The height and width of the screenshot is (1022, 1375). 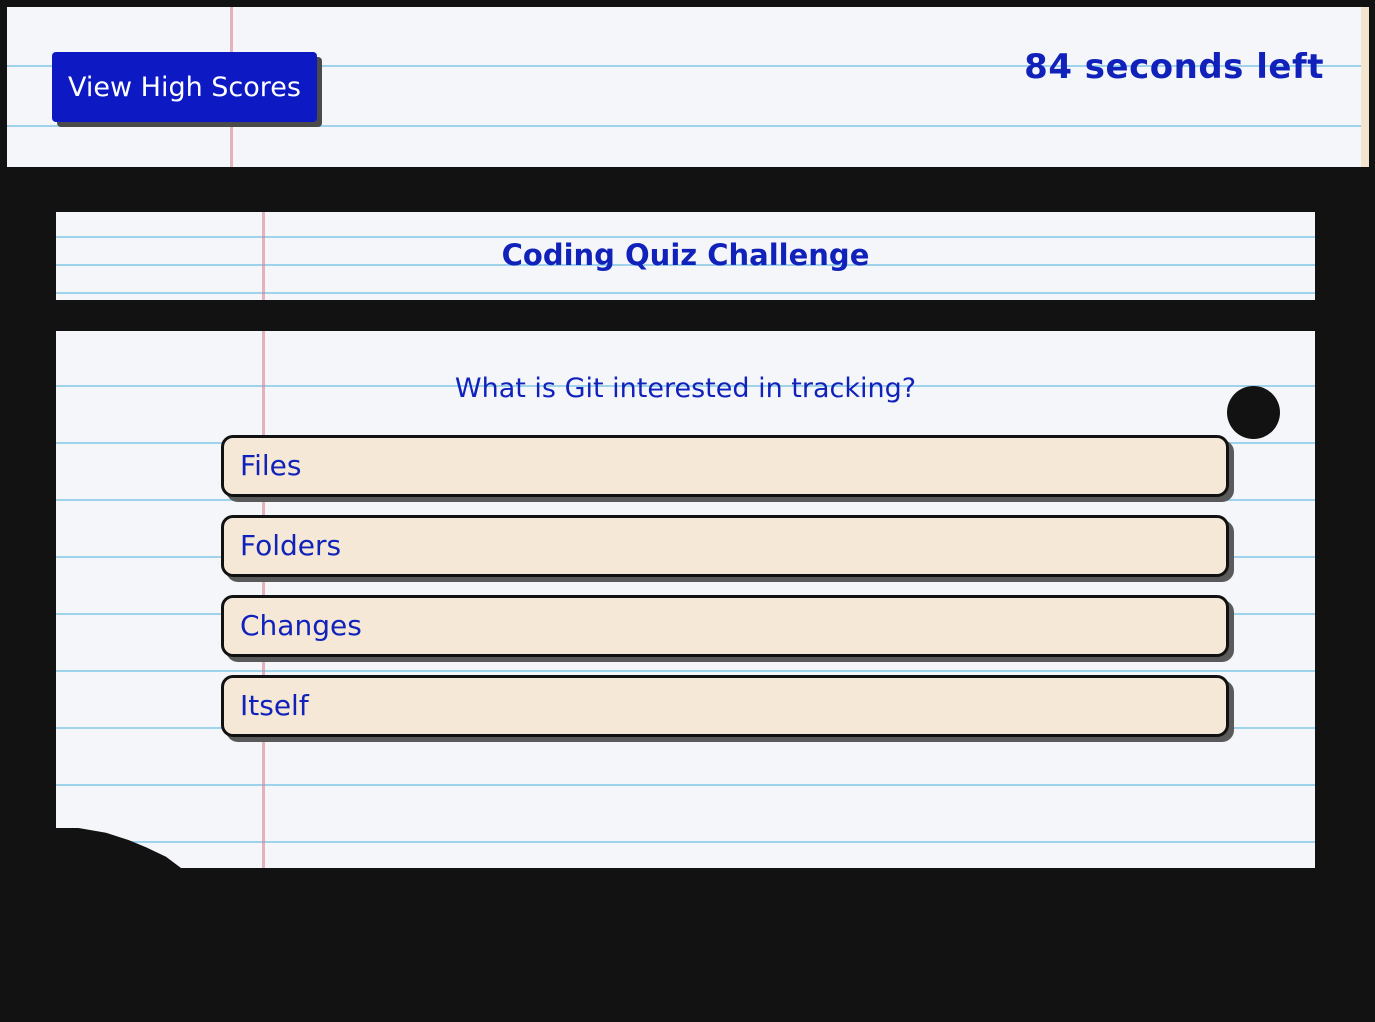 I want to click on title-card: Coding Quiz Challenge, so click(x=685, y=256).